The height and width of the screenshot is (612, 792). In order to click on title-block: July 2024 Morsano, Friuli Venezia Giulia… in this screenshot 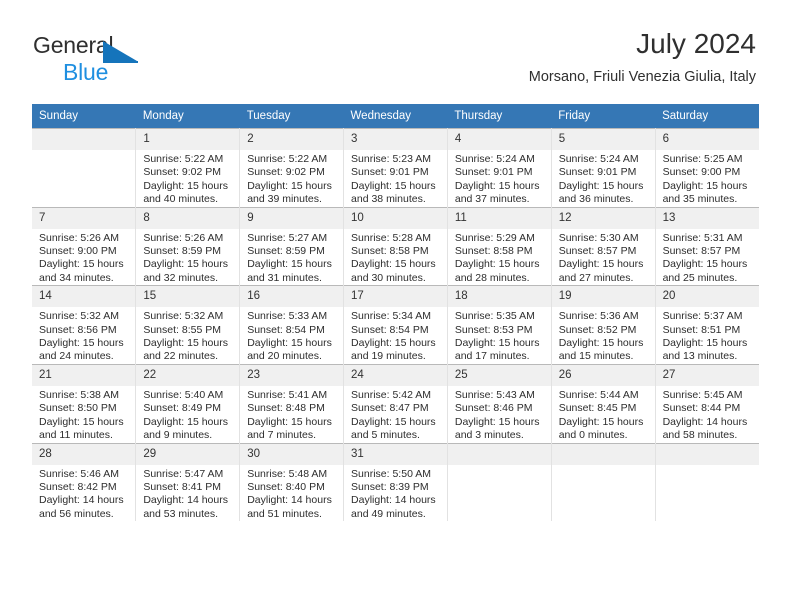, I will do `click(642, 57)`.